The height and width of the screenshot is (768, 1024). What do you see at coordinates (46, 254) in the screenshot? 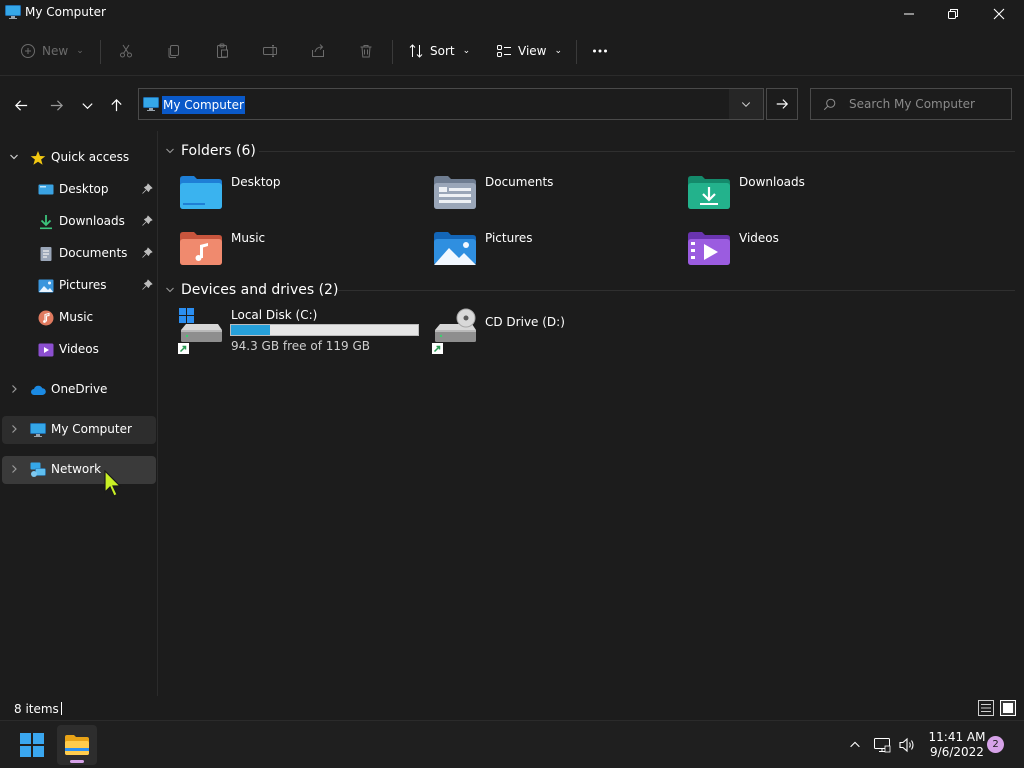
I see `documents-icon` at bounding box center [46, 254].